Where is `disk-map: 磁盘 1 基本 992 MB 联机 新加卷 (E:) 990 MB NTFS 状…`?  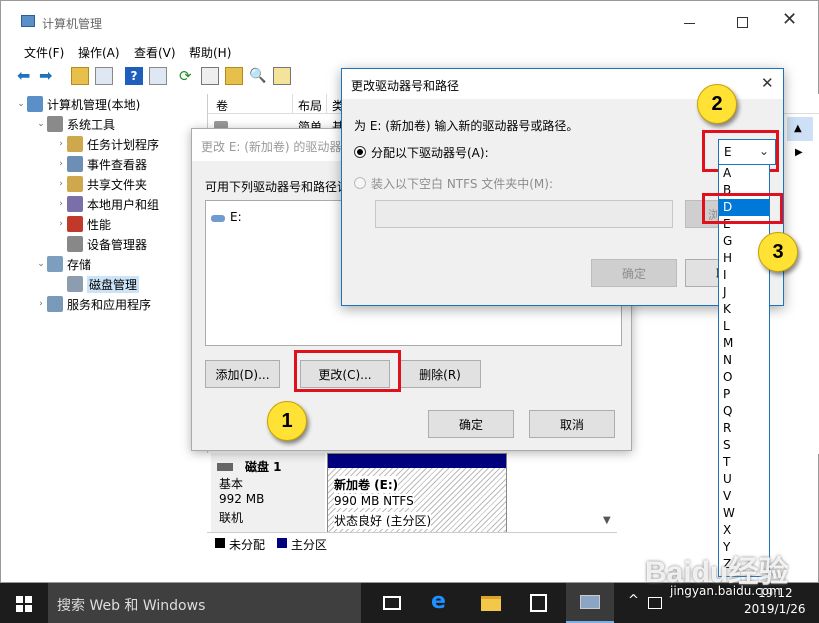
disk-map: 磁盘 1 基本 992 MB 联机 新加卷 (E:) 990 MB NTFS 状… is located at coordinates (412, 493).